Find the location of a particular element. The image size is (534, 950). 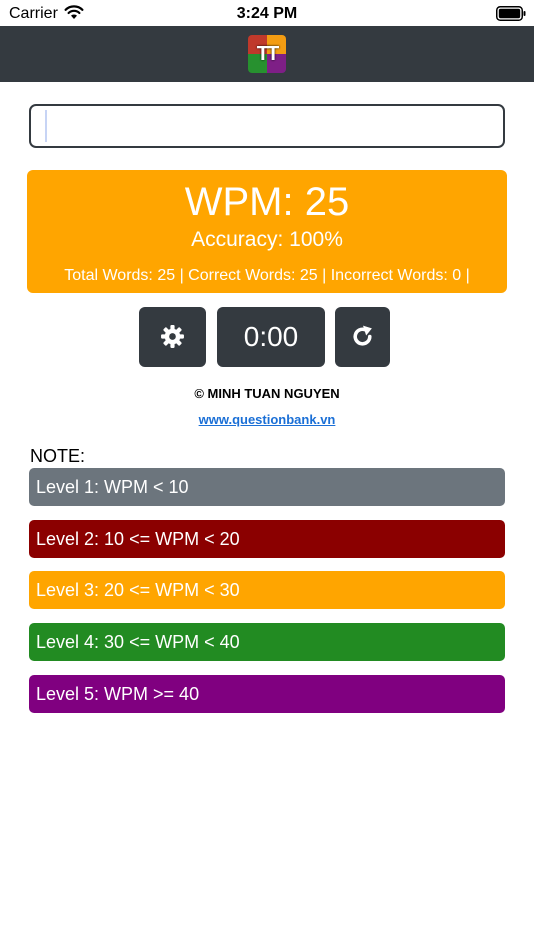

refresh-icon is located at coordinates (362, 335).